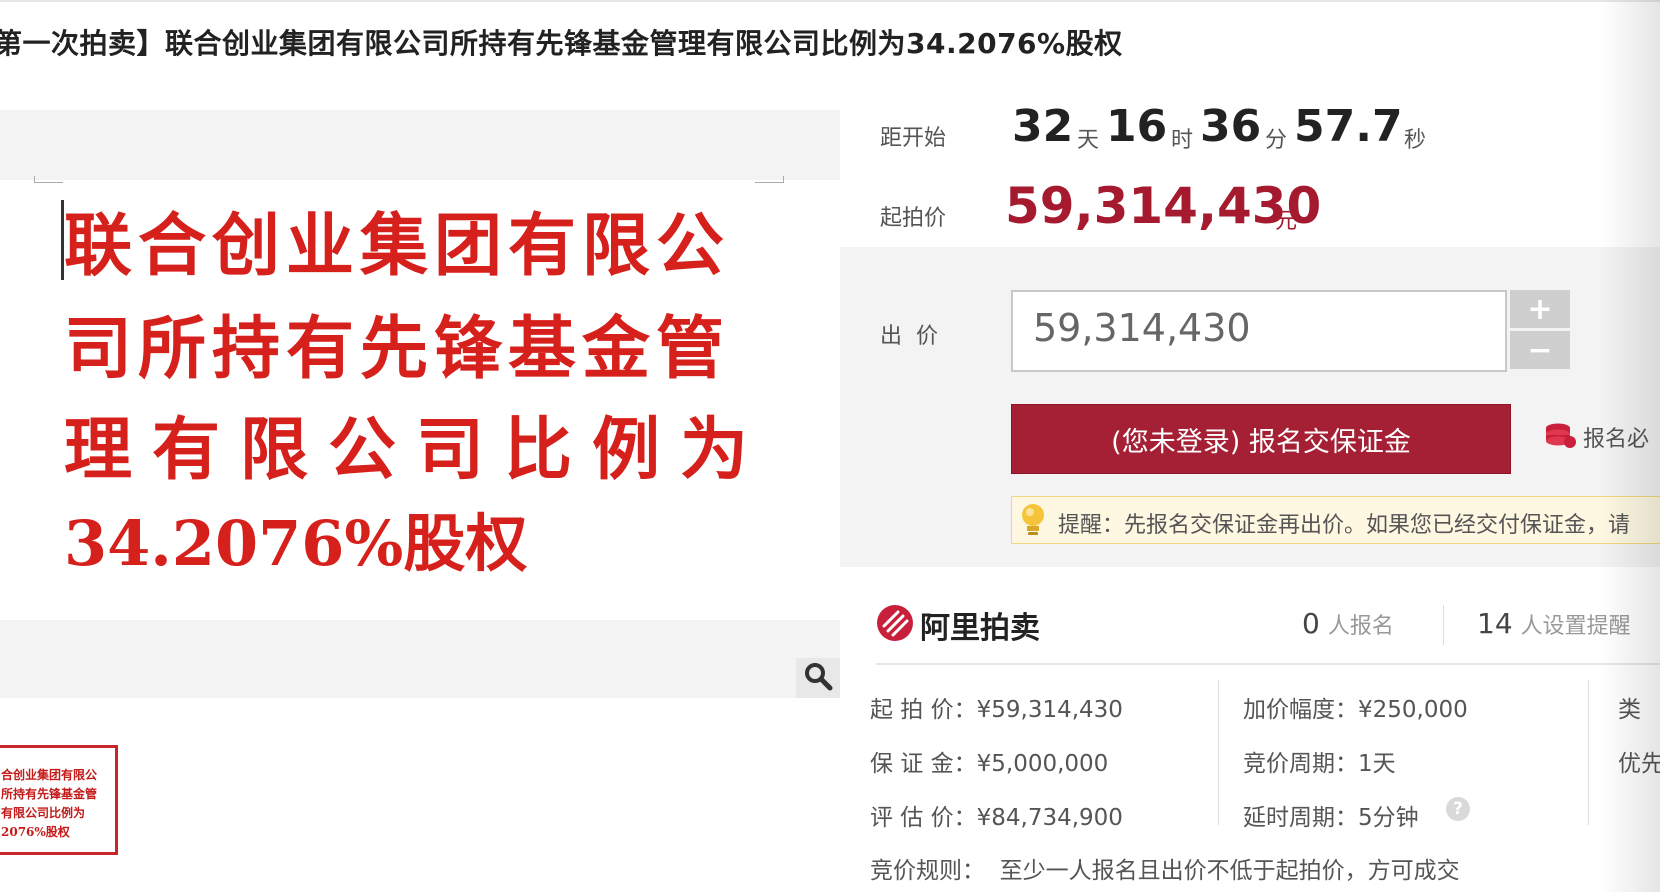 The height and width of the screenshot is (892, 1660). Describe the element at coordinates (1182, 140) in the screenshot. I see `countdown-hours-unit: 时` at that location.